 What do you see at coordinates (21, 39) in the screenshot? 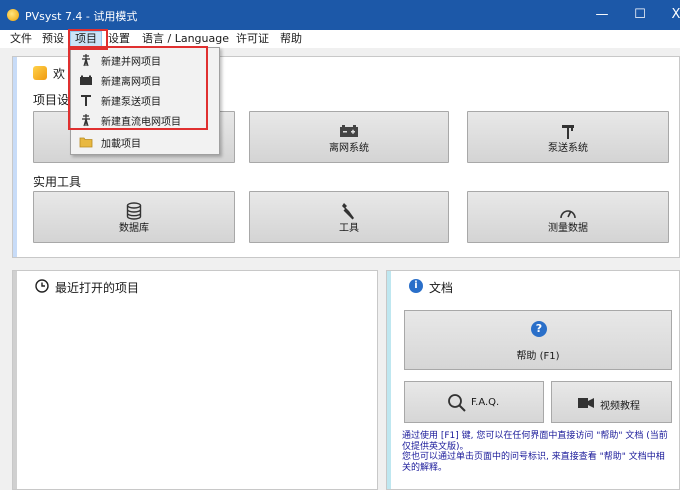
I see `menu-file: 文件` at bounding box center [21, 39].